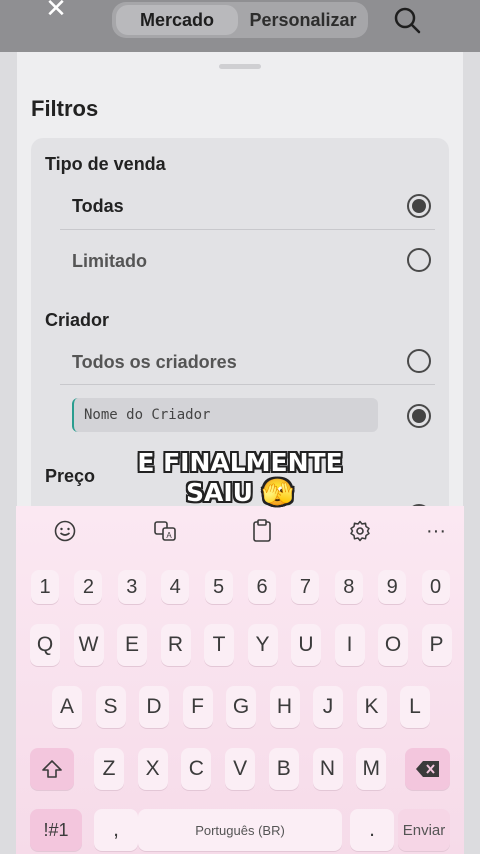  What do you see at coordinates (424, 830) in the screenshot?
I see `enter-key: Enviar` at bounding box center [424, 830].